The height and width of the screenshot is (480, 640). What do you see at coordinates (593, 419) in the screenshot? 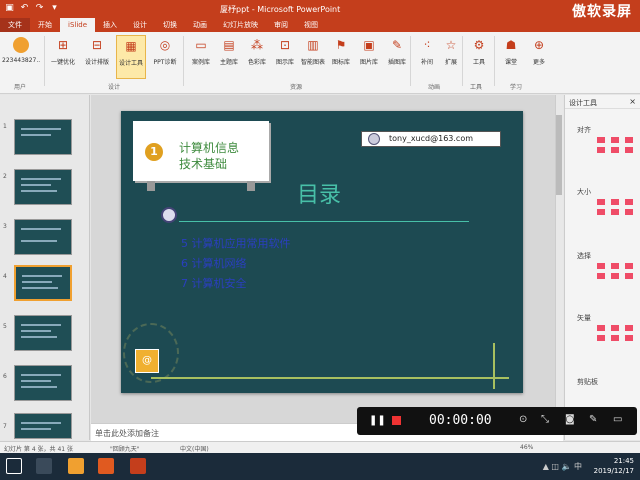
I see `pen-icon: ✎` at bounding box center [593, 419].